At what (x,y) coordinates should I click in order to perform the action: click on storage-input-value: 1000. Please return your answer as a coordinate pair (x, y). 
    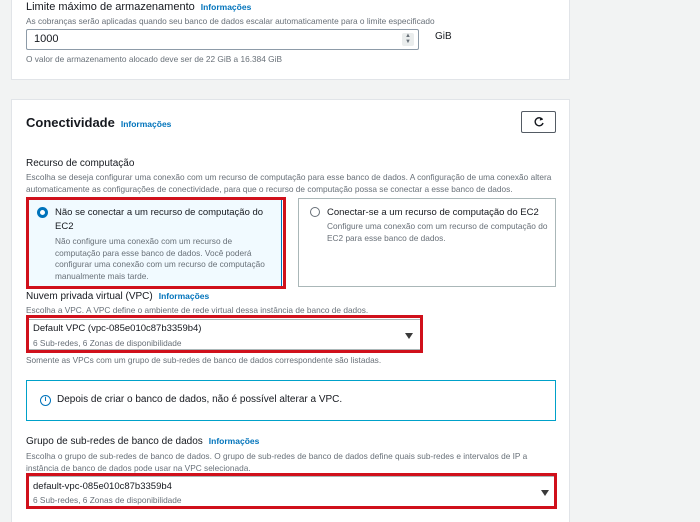
    Looking at the image, I should click on (46, 39).